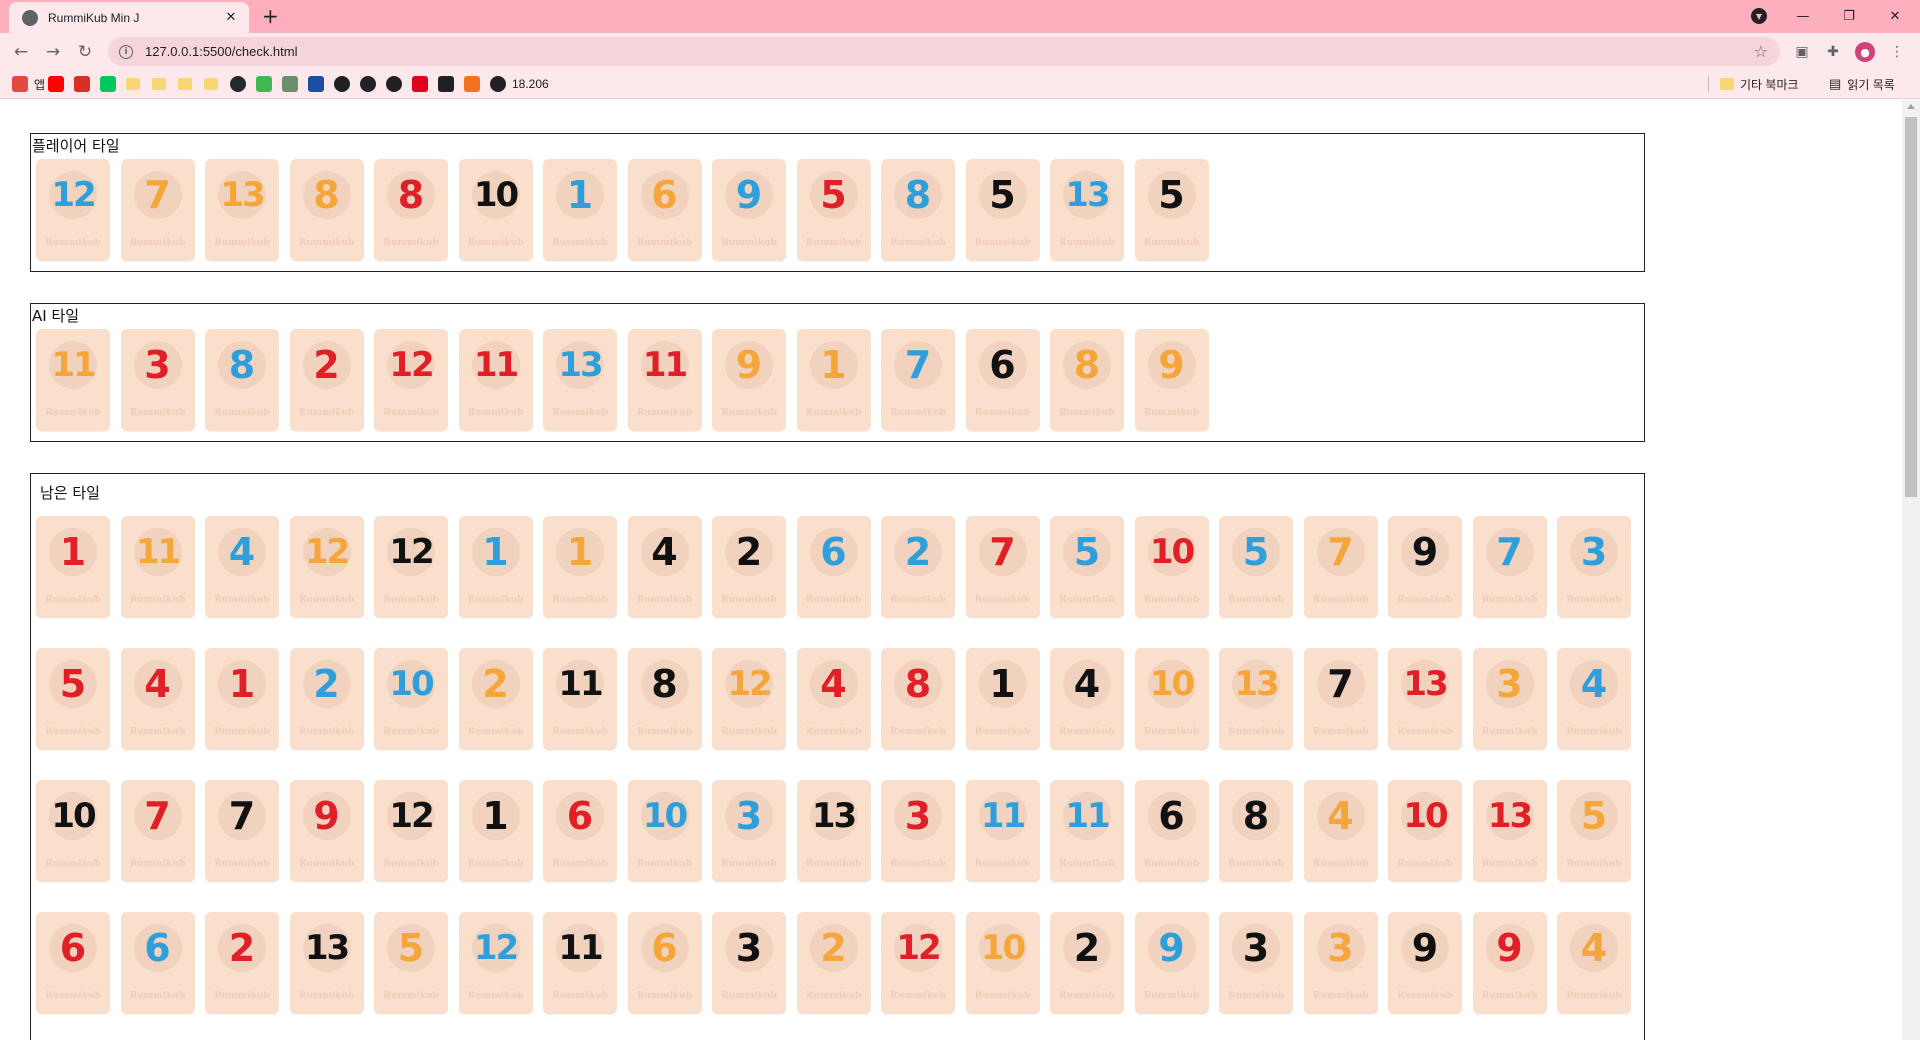 This screenshot has width=1920, height=1040. Describe the element at coordinates (1897, 52) in the screenshot. I see `menu-icon: ⋮` at that location.